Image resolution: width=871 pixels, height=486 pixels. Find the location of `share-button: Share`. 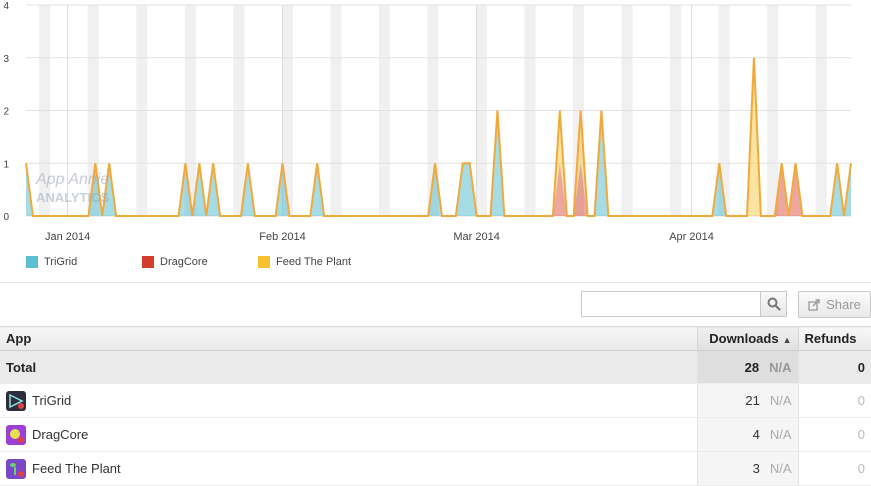

share-button: Share is located at coordinates (834, 304).